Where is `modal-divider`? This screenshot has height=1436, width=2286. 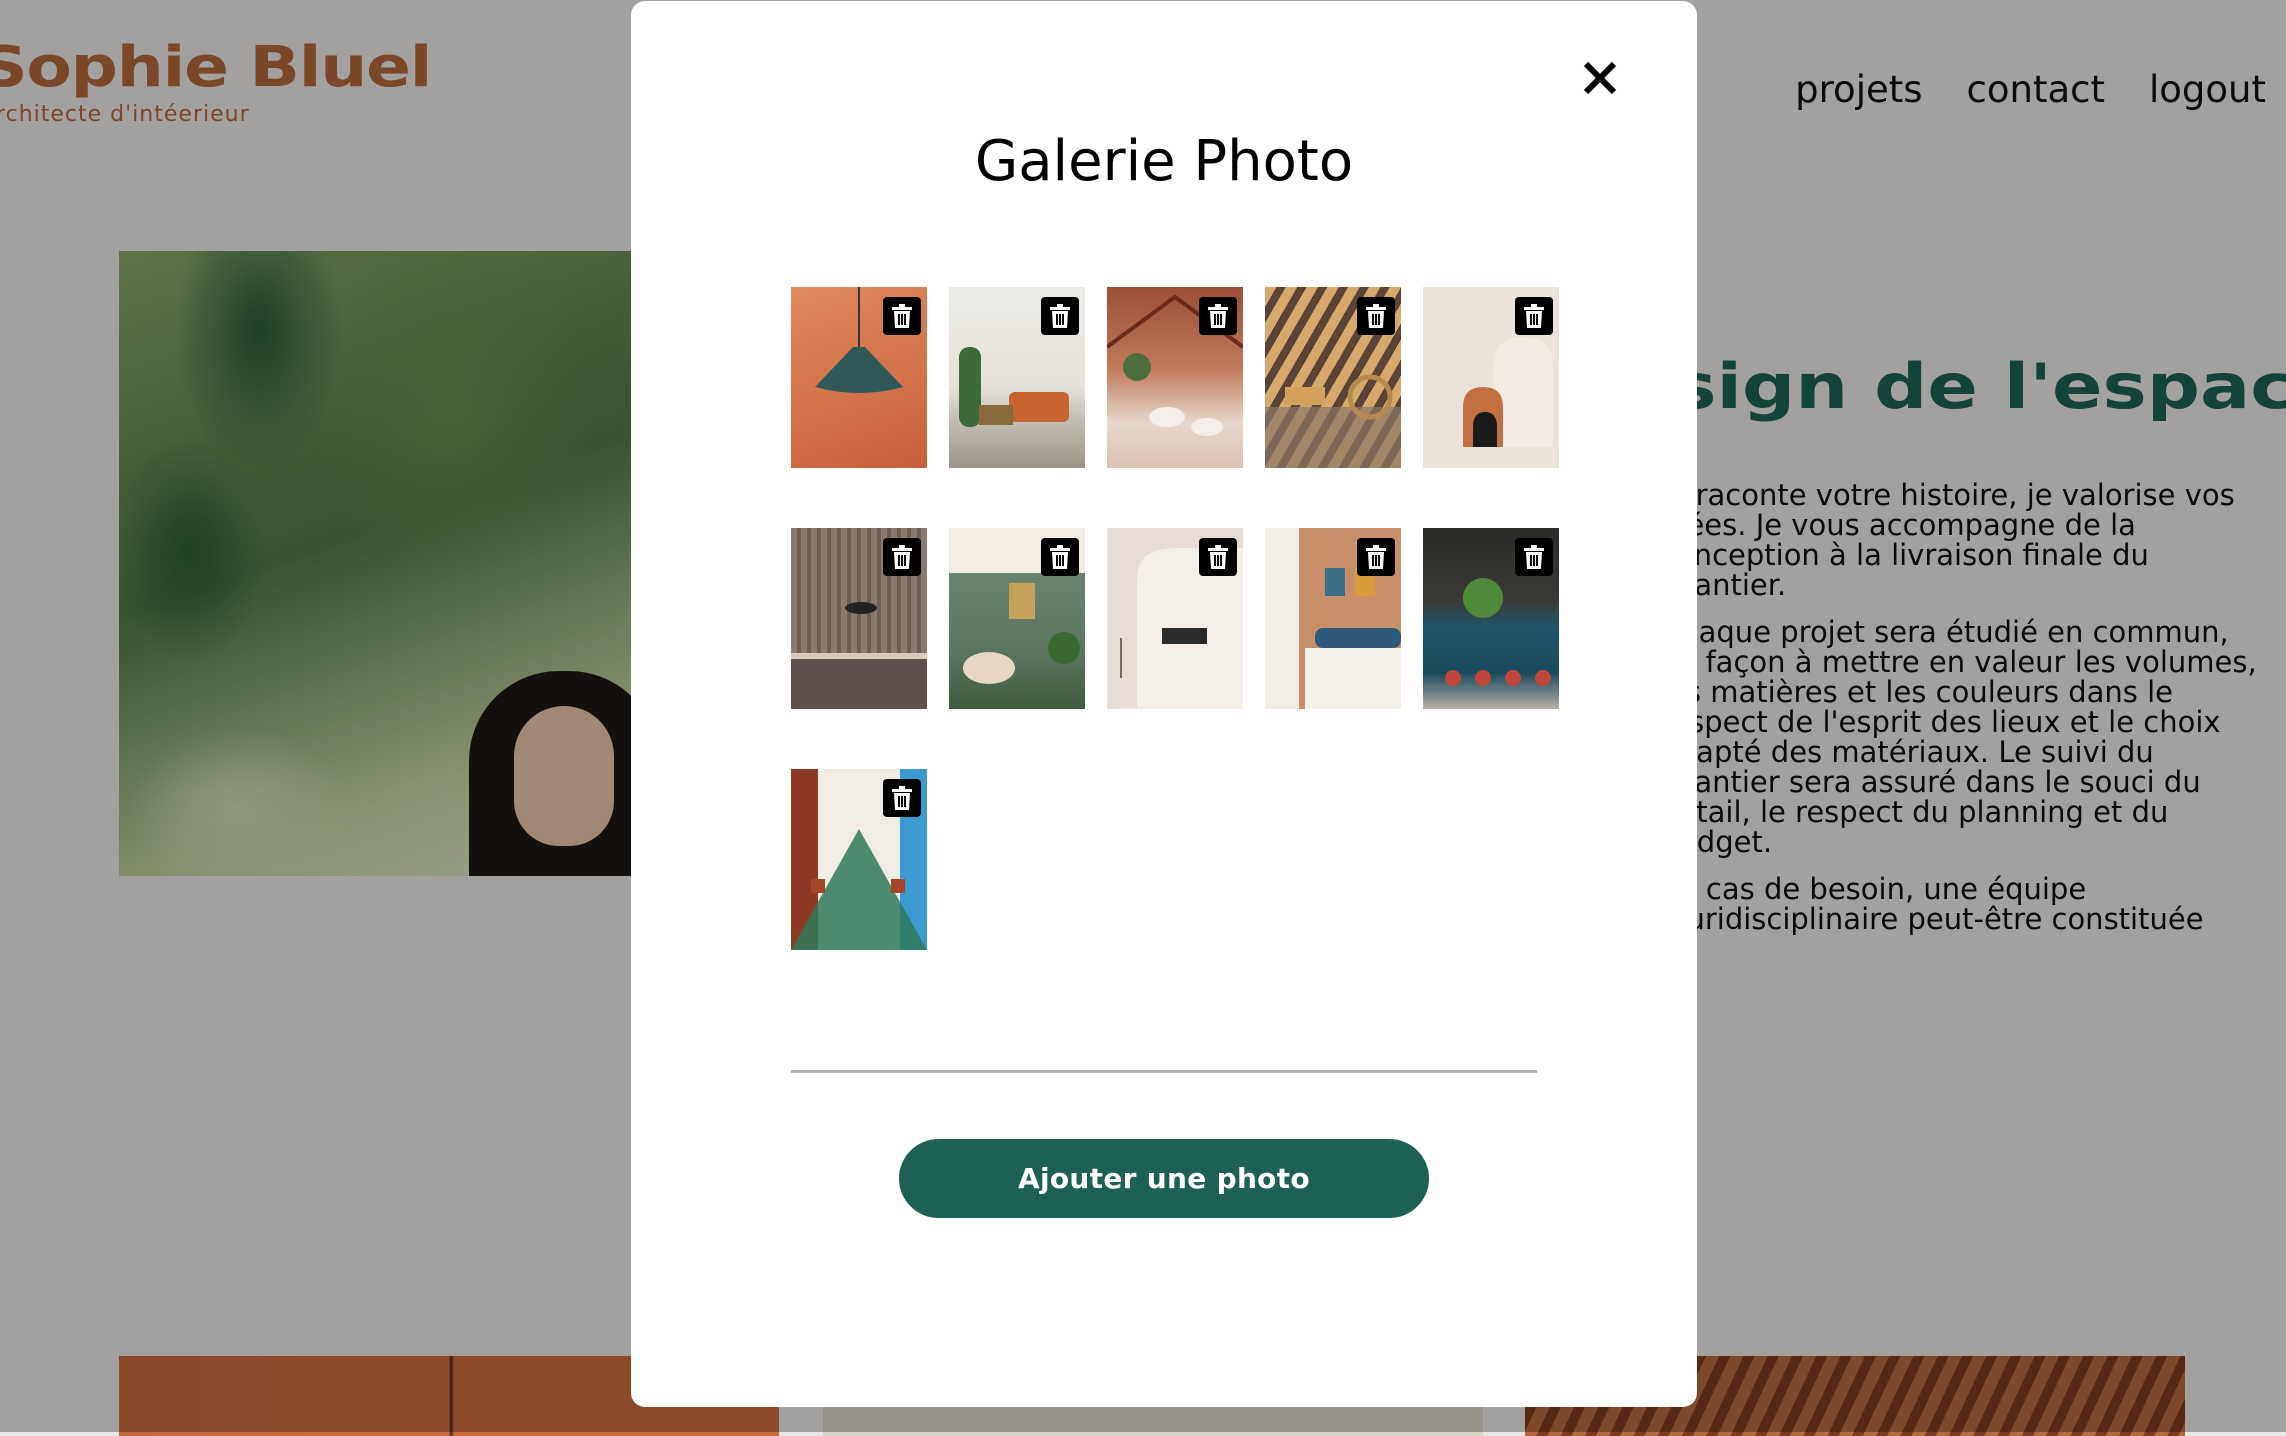
modal-divider is located at coordinates (1164, 1071).